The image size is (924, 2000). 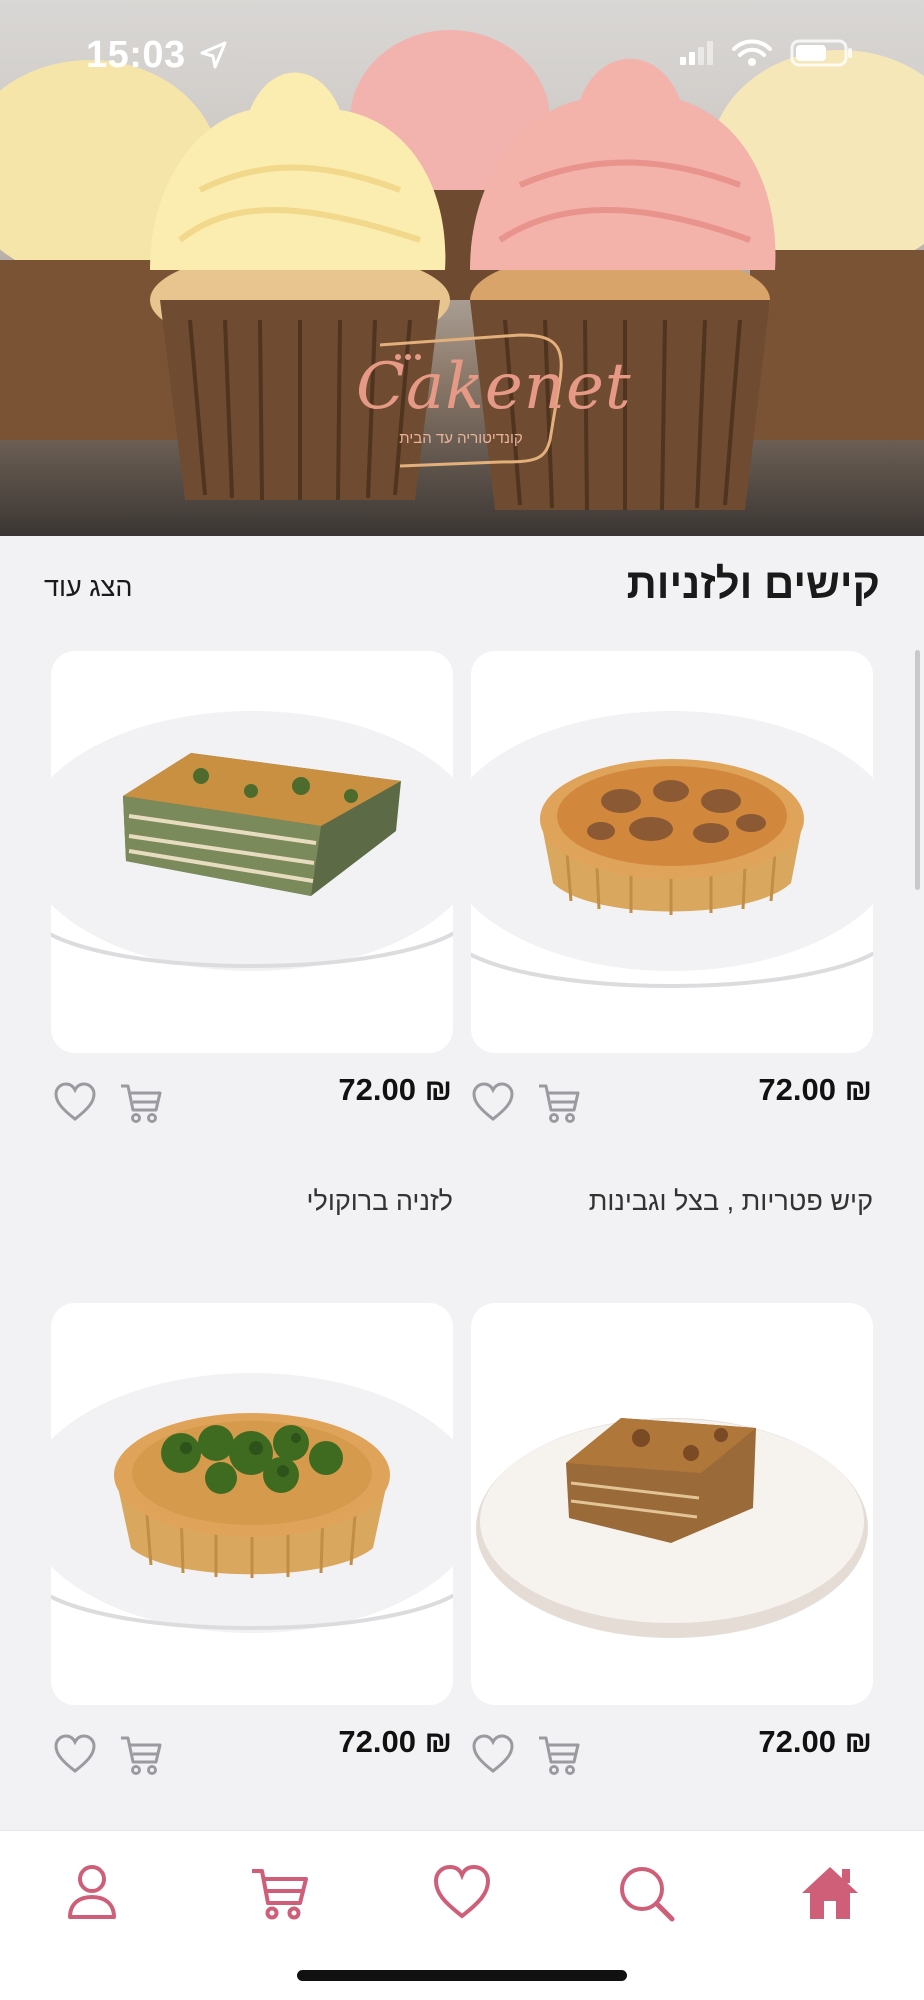 I want to click on broccoli-quiche-image, so click(x=252, y=1503).